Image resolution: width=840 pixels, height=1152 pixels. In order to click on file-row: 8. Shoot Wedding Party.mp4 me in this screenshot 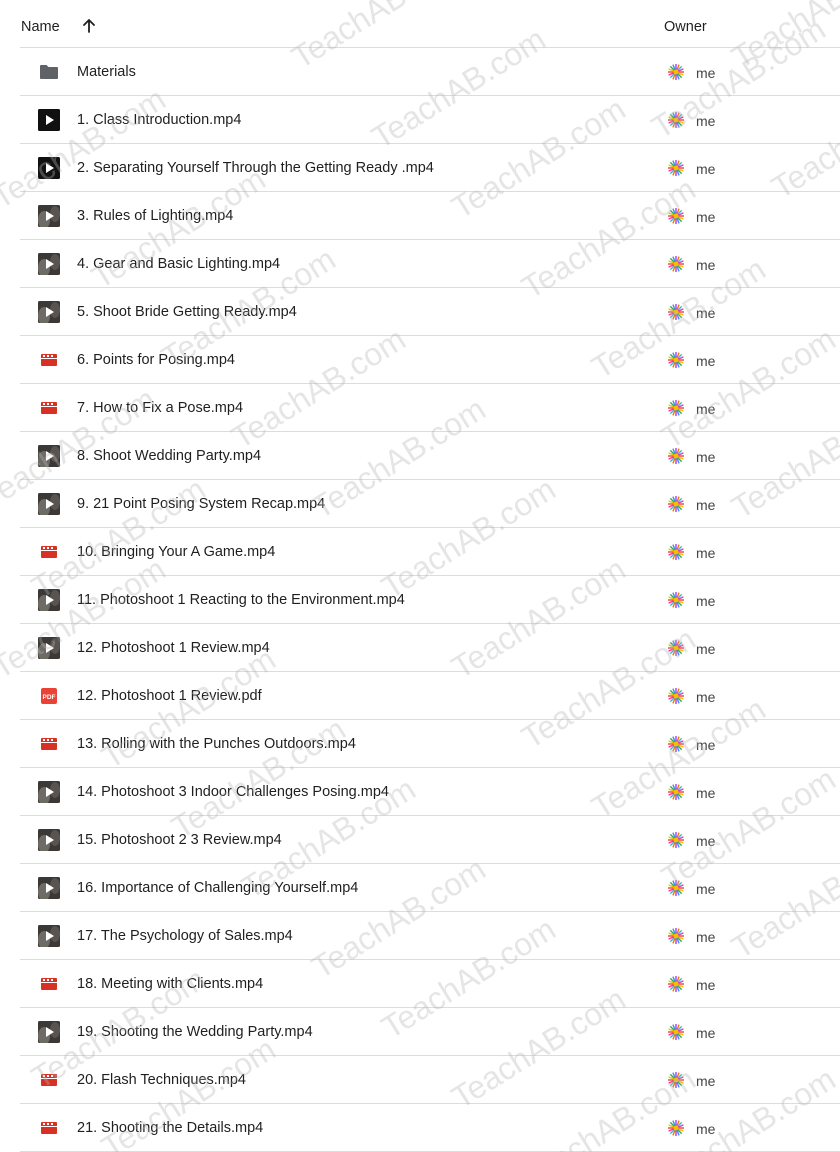, I will do `click(420, 456)`.